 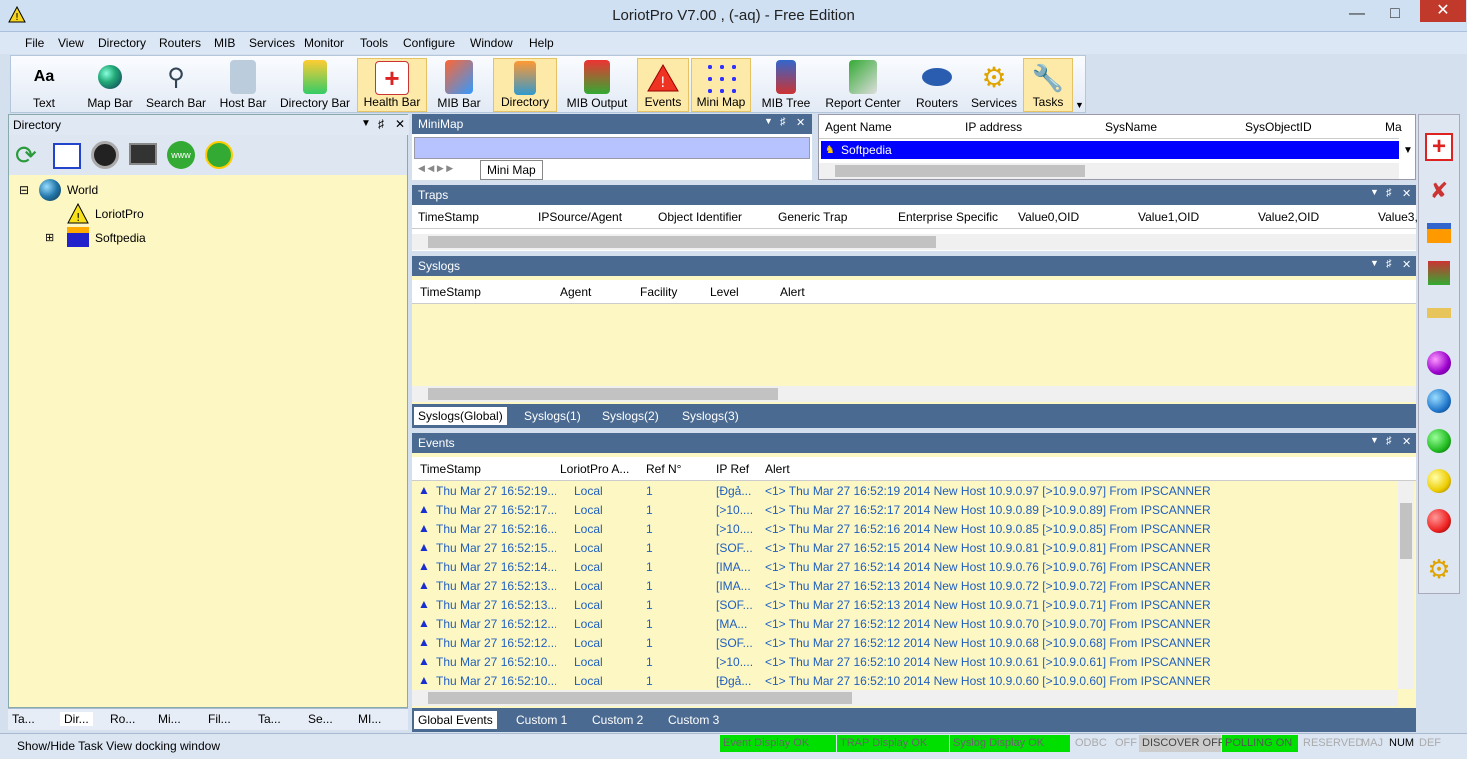 I want to click on purple-ball-icon, so click(x=1439, y=363).